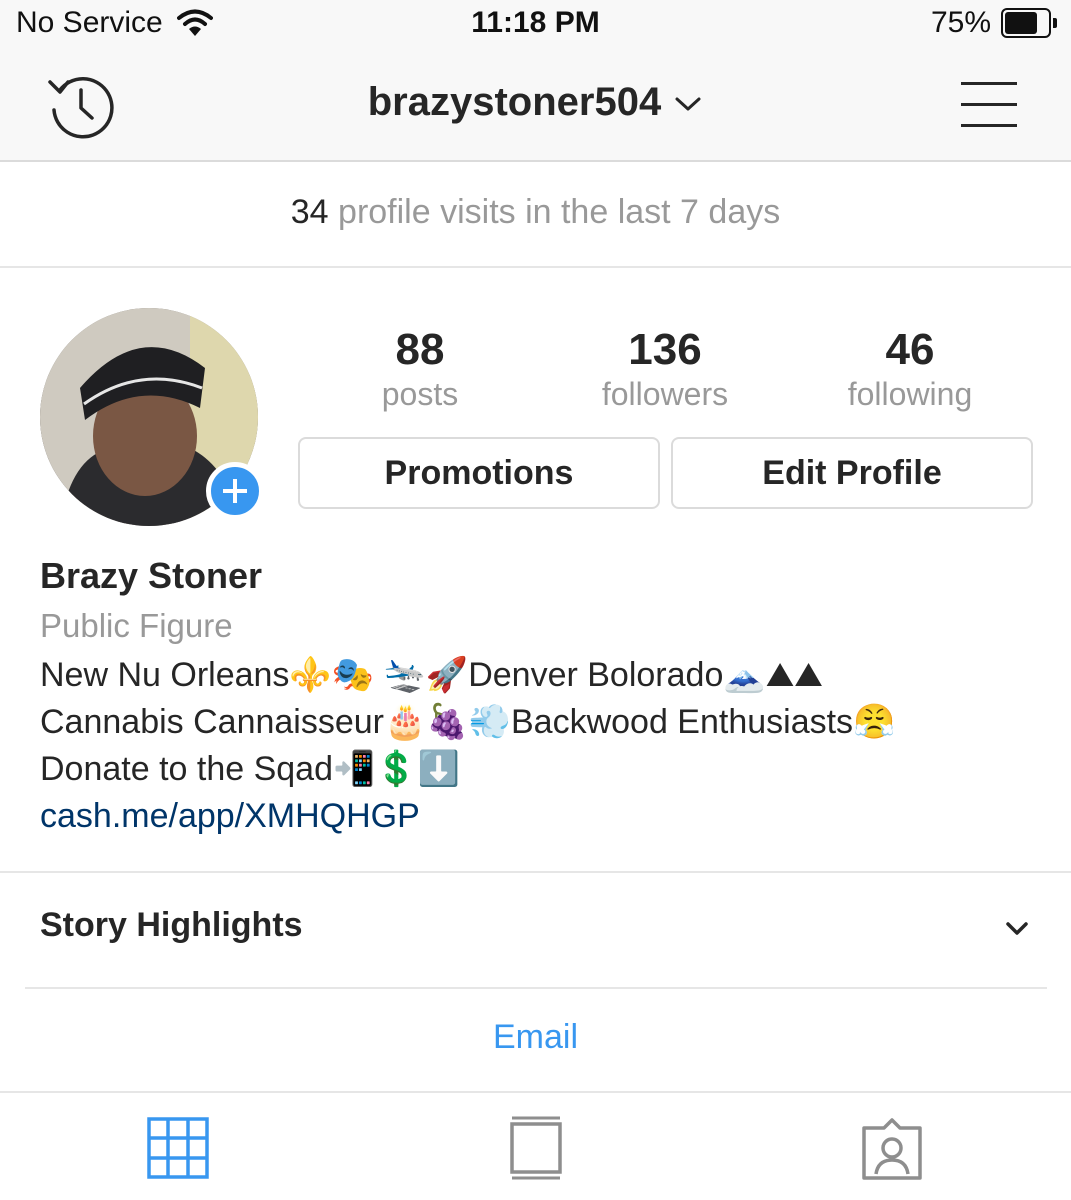  What do you see at coordinates (479, 473) in the screenshot?
I see `promotions-button: Promotions` at bounding box center [479, 473].